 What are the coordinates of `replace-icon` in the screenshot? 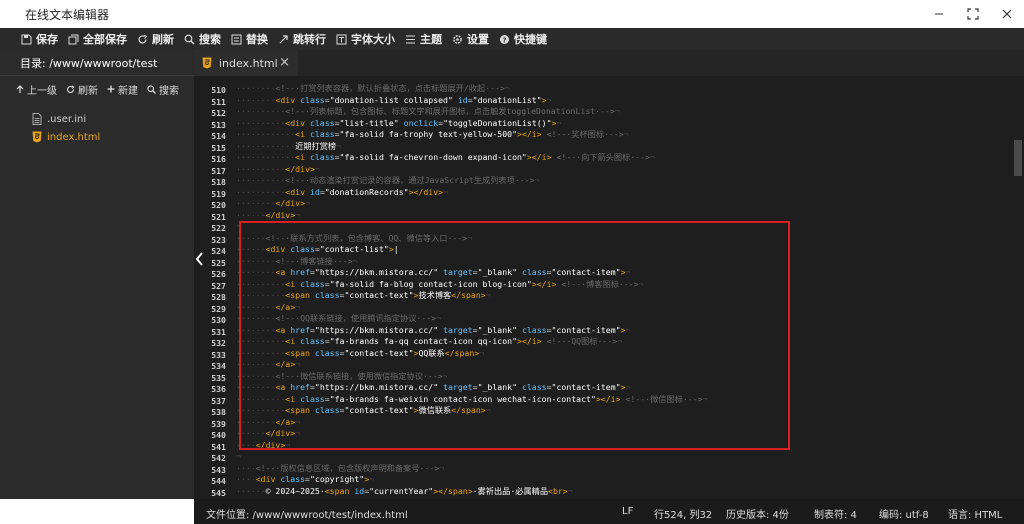 It's located at (236, 39).